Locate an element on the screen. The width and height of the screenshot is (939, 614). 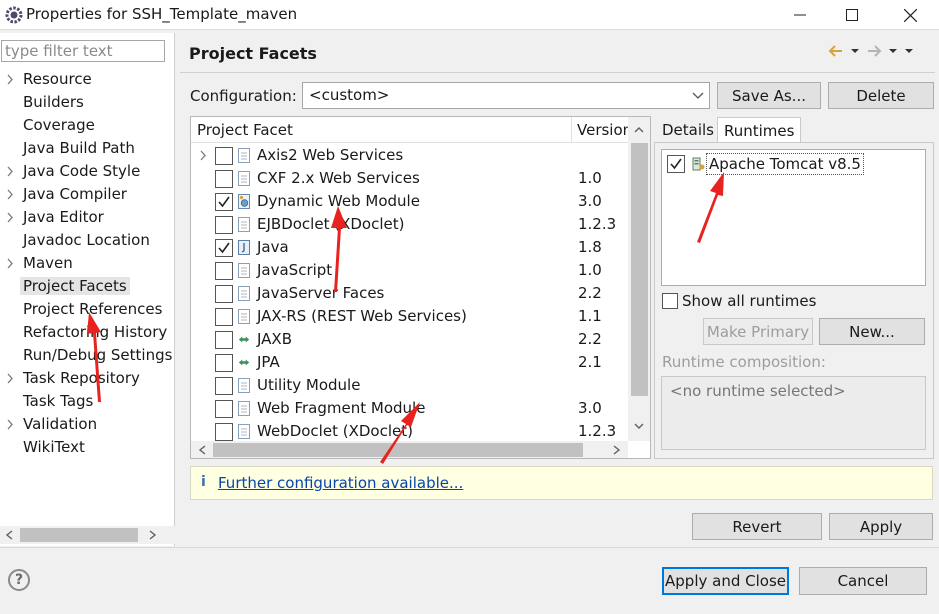
sidebar-item: Validation is located at coordinates (87, 424).